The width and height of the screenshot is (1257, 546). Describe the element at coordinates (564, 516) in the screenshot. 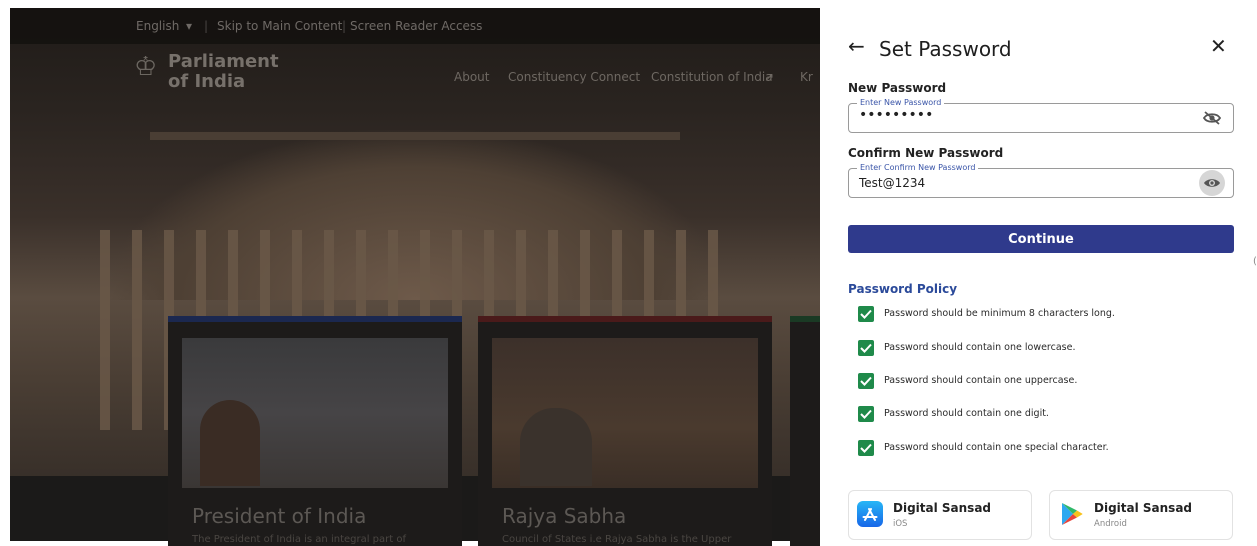

I see `card-title: Rajya Sabha` at that location.